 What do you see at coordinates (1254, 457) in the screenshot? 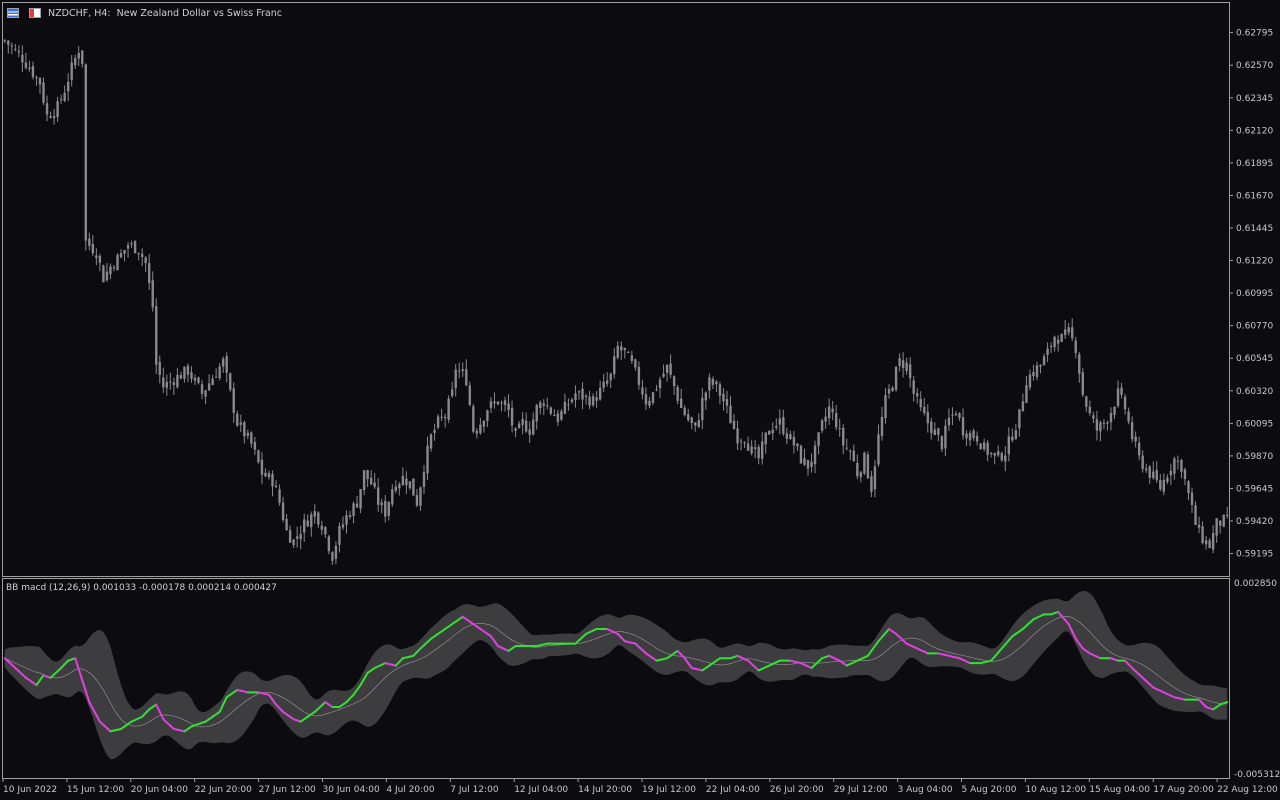
I see `price-tick-label: 0.59870` at bounding box center [1254, 457].